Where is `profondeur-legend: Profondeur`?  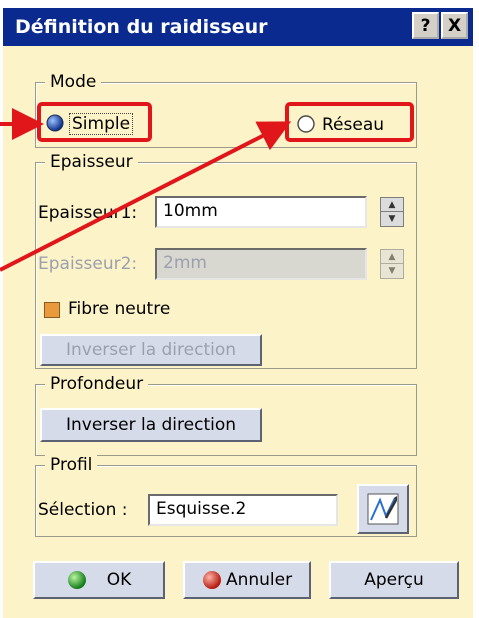
profondeur-legend: Profondeur is located at coordinates (97, 384).